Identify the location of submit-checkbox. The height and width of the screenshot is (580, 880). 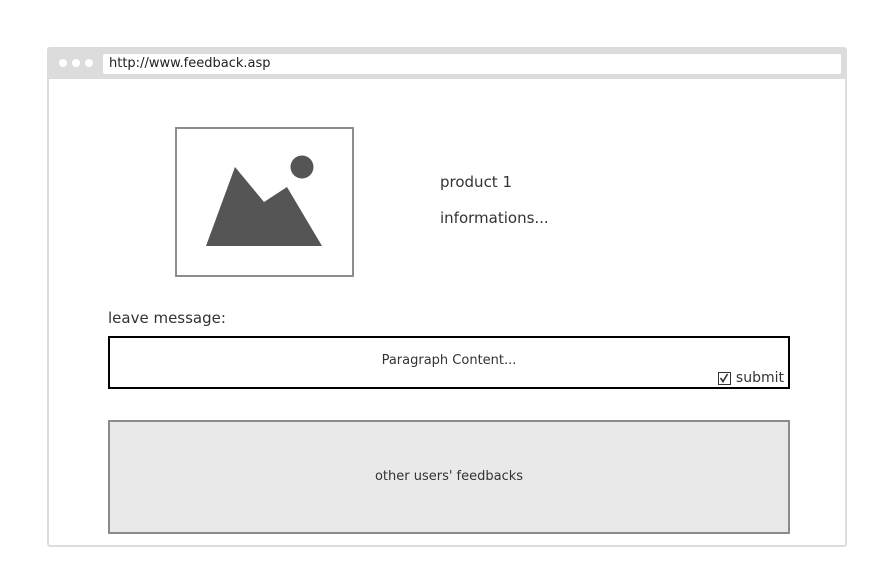
(724, 378).